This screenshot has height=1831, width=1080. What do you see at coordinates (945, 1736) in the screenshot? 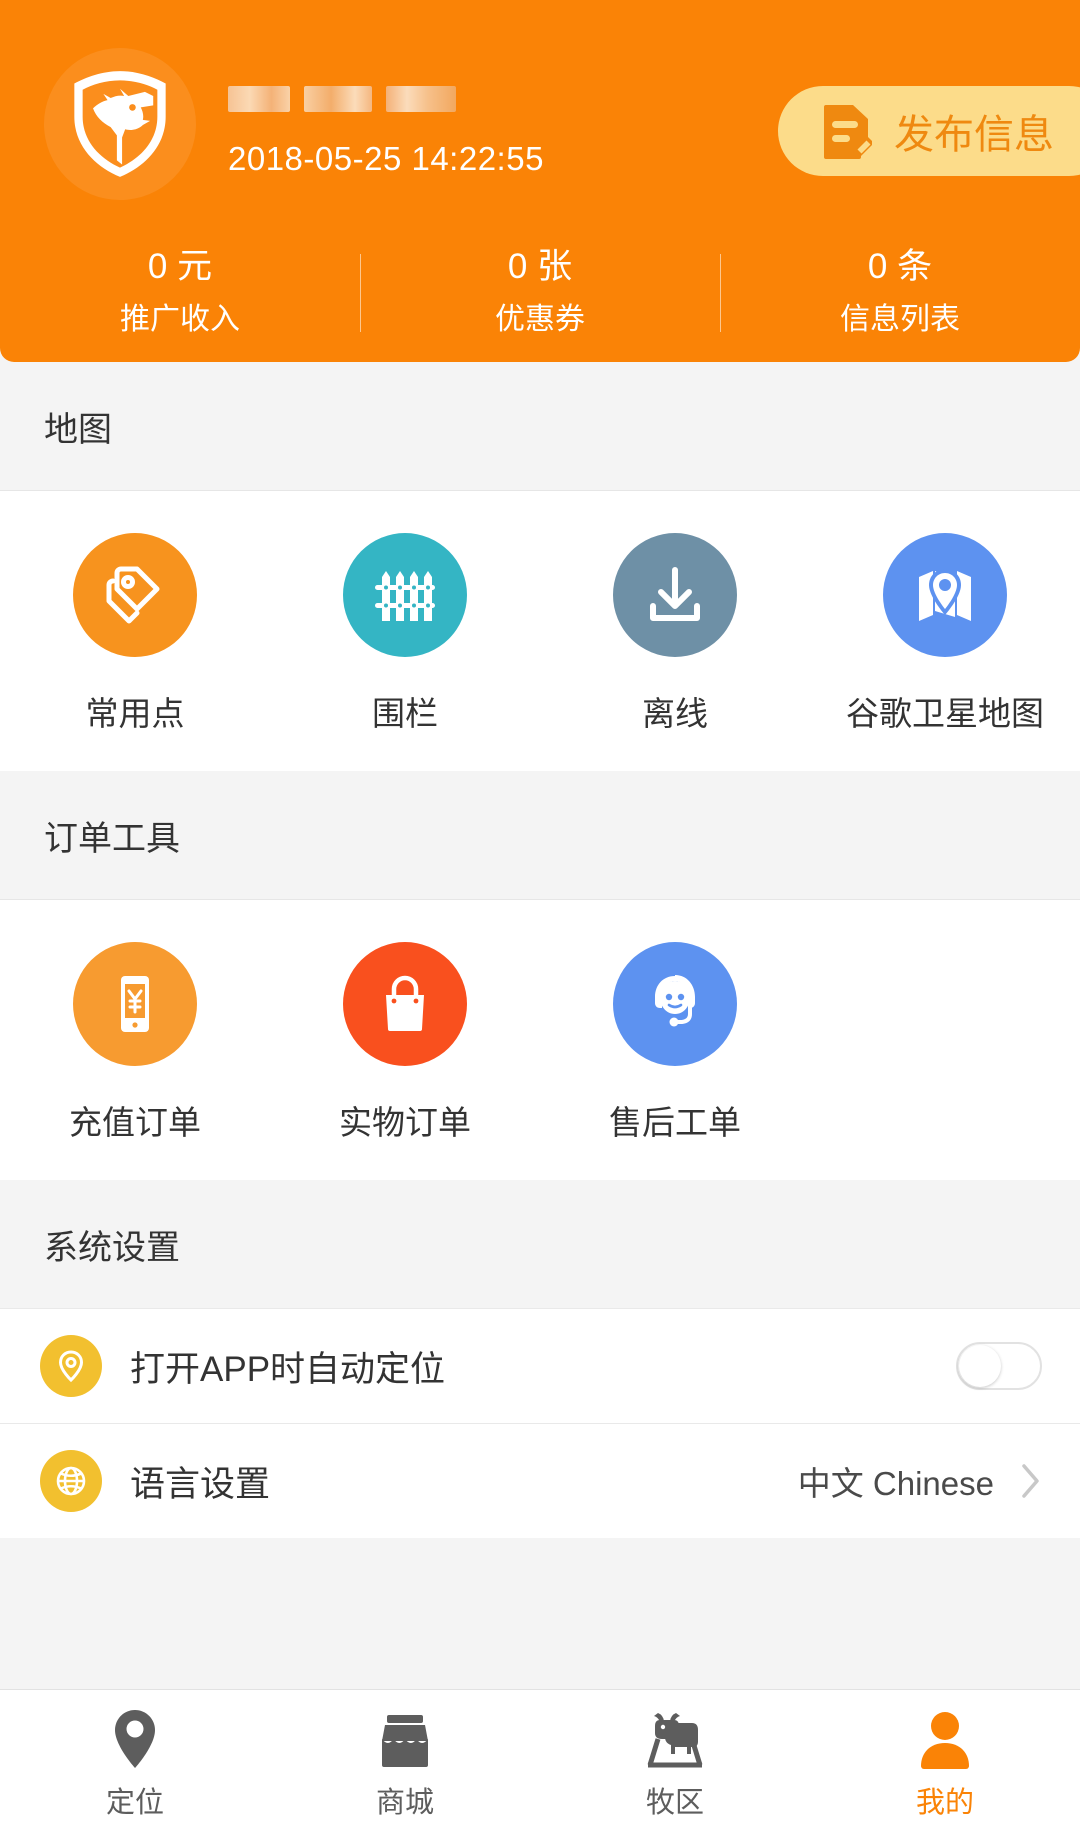
I see `person-icon` at bounding box center [945, 1736].